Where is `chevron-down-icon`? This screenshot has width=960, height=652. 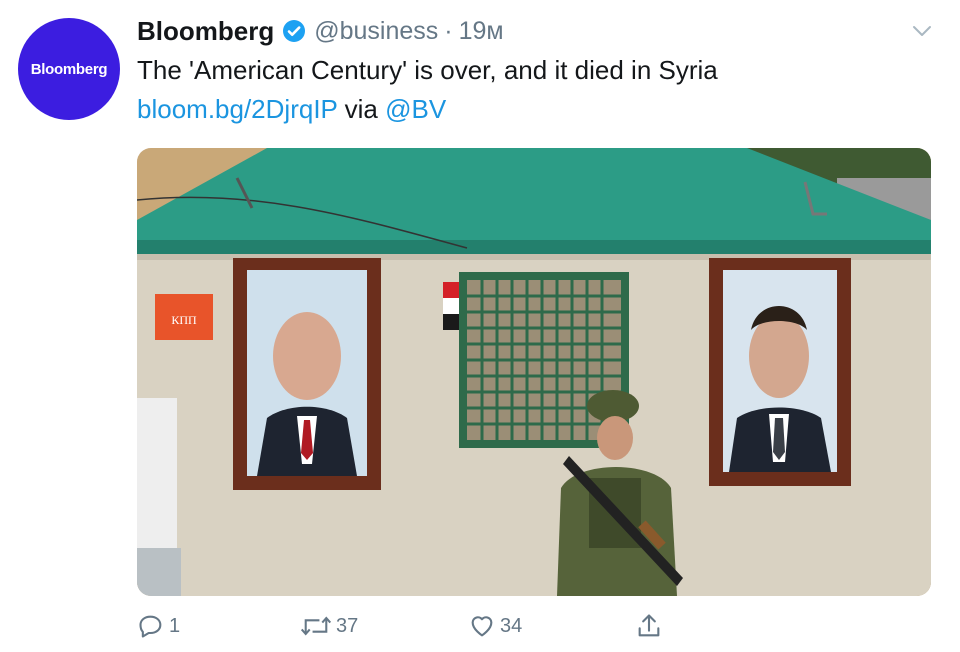
chevron-down-icon is located at coordinates (922, 31).